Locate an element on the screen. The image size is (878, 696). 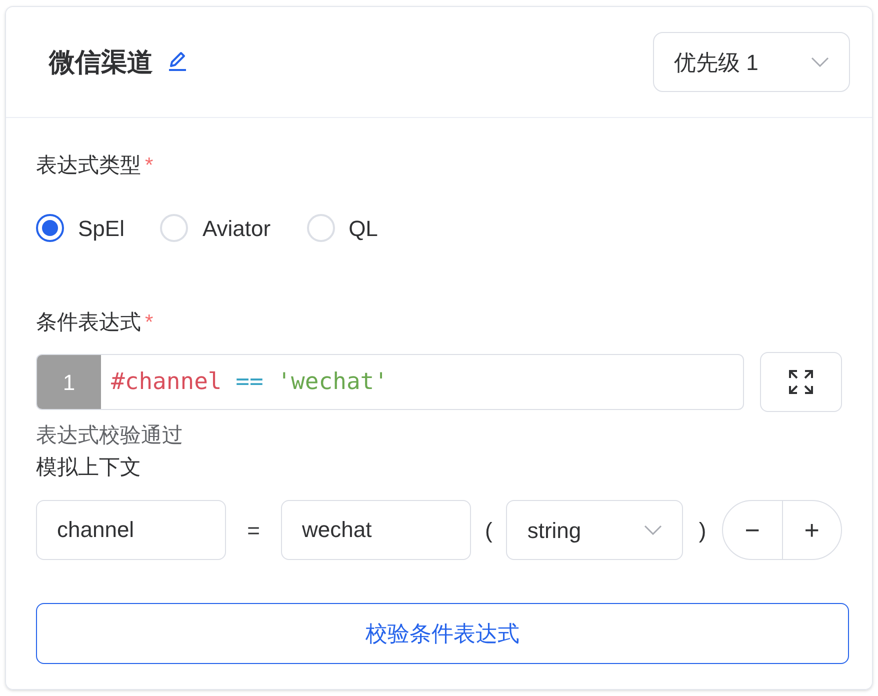
fullscreen-button is located at coordinates (801, 382).